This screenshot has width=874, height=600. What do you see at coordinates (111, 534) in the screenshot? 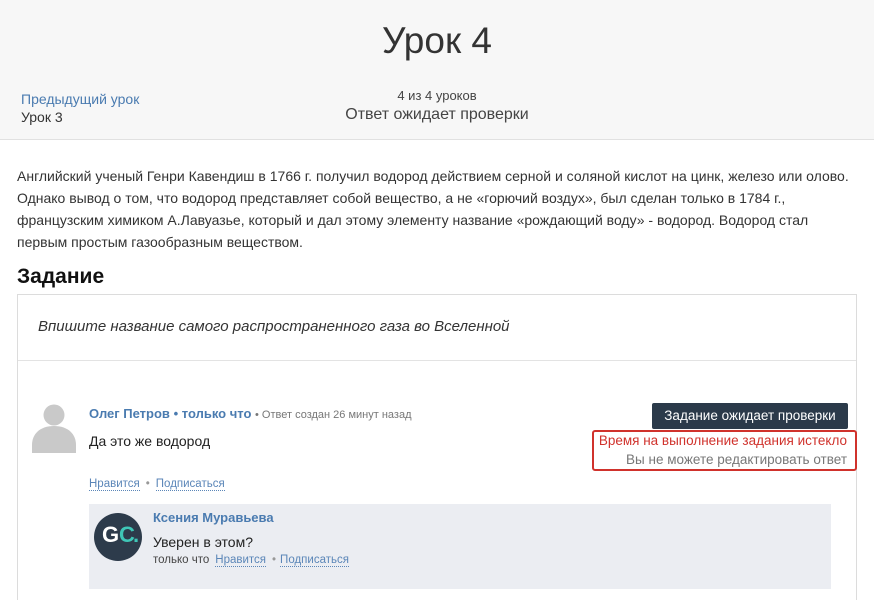
I see `avatar-letter-g: G` at bounding box center [111, 534].